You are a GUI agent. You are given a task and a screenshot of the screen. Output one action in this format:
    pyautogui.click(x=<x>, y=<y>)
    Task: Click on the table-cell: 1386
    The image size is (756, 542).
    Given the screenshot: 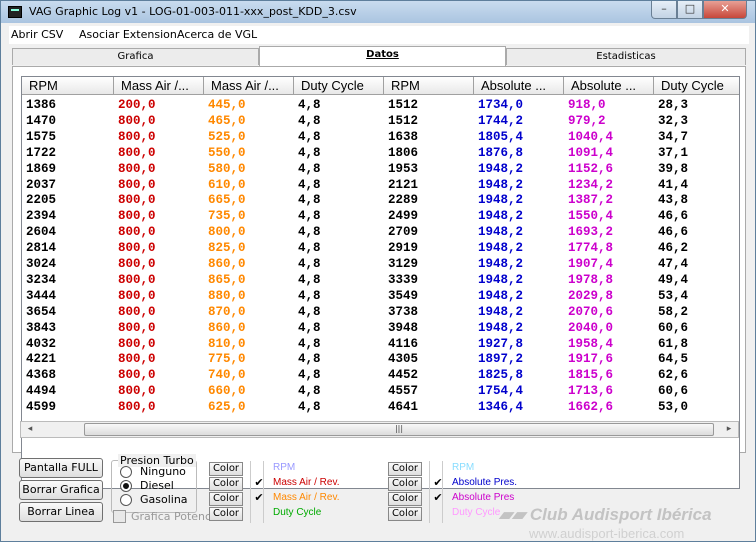 What is the action you would take?
    pyautogui.click(x=41, y=105)
    